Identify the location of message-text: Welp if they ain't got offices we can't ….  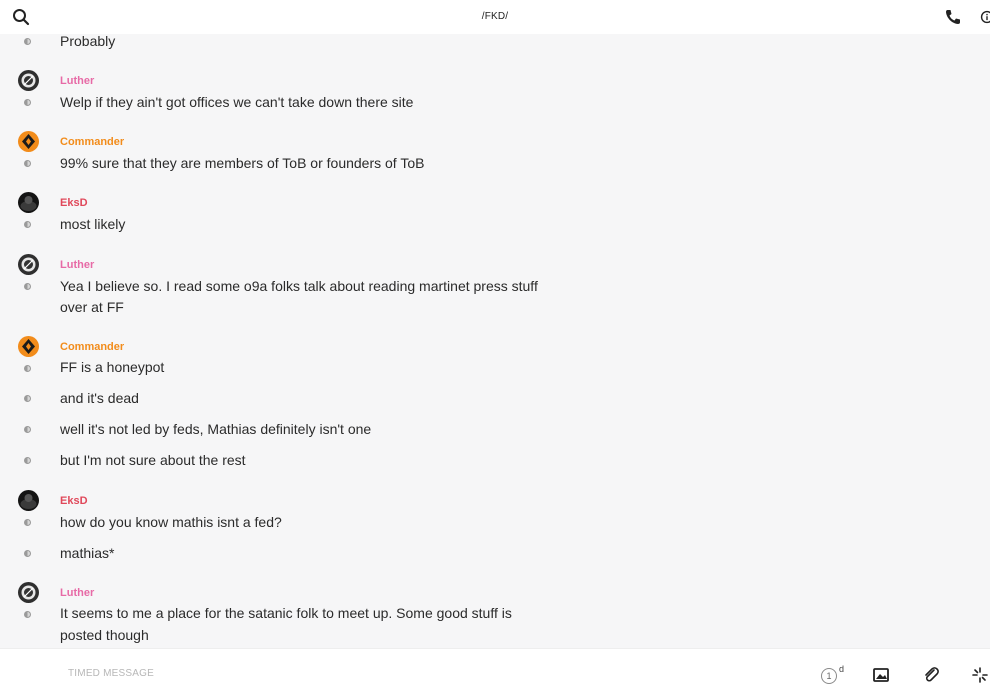
(237, 102).